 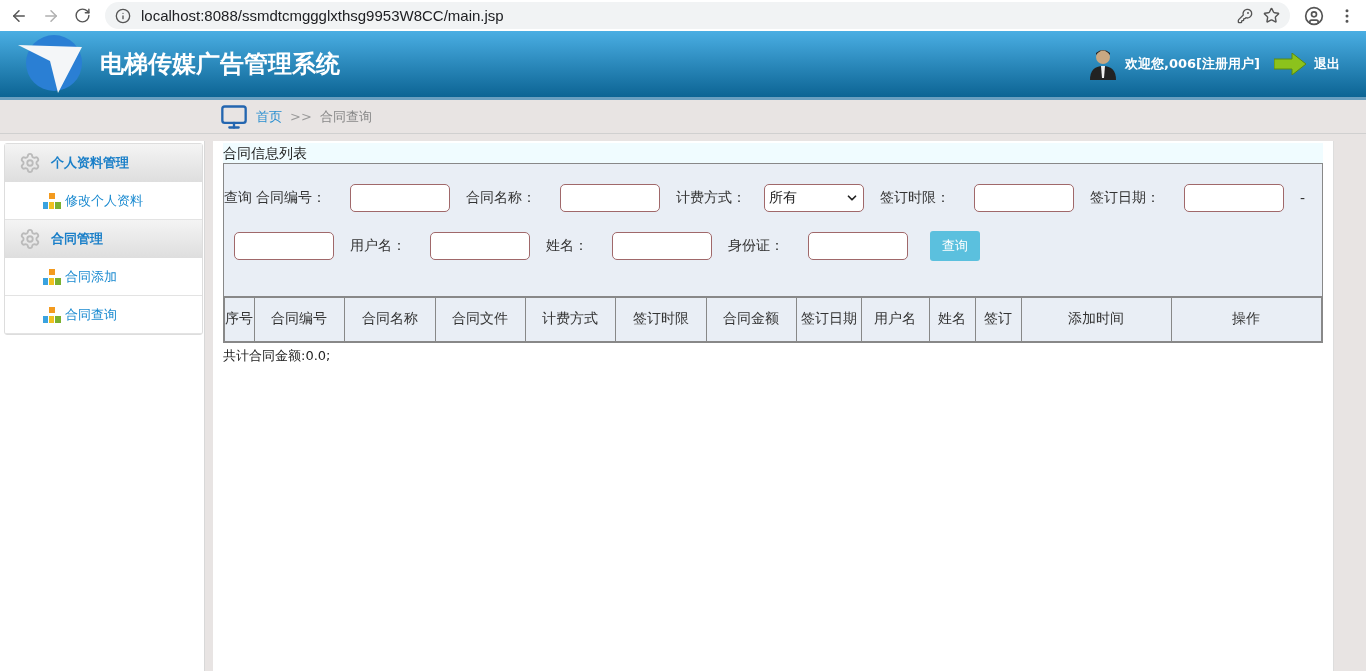 What do you see at coordinates (1303, 198) in the screenshot?
I see `range-dash: -` at bounding box center [1303, 198].